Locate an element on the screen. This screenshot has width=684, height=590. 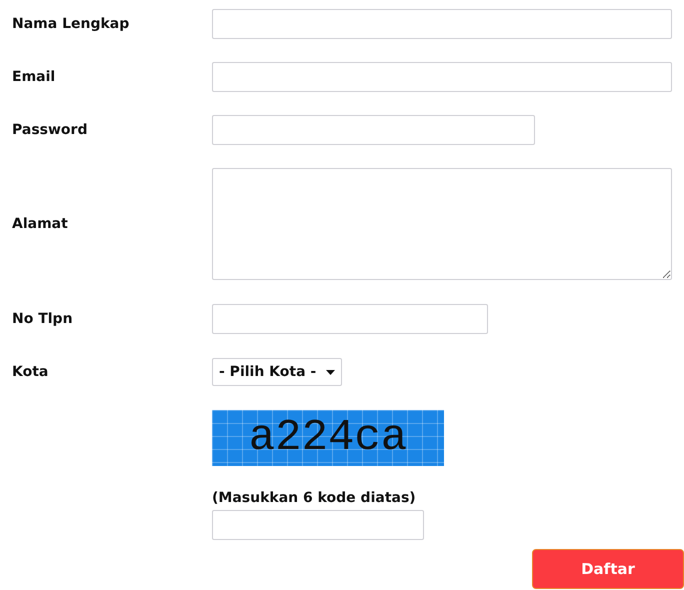
captcha-hint: (Masukkan 6 kode diatas) is located at coordinates (314, 498).